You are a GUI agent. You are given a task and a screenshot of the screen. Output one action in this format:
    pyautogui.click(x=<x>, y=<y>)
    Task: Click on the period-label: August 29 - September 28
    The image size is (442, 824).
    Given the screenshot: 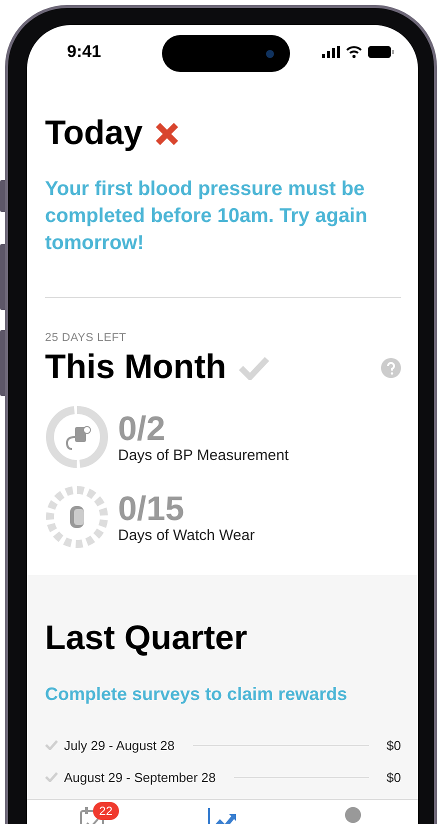 What is the action you would take?
    pyautogui.click(x=140, y=777)
    